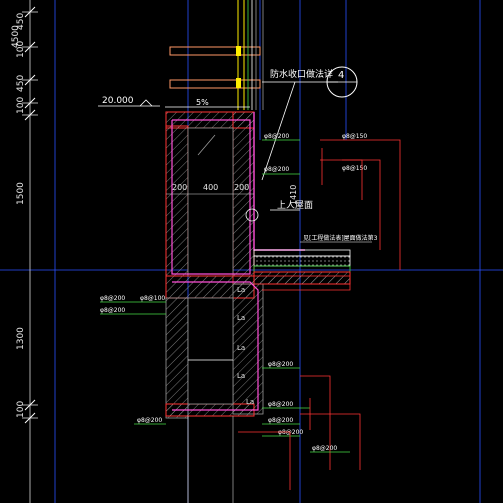 This screenshot has width=503, height=503. What do you see at coordinates (340, 238) in the screenshot?
I see `roof-layers-note: 见[工程做法表]屋面做法第3` at bounding box center [340, 238].